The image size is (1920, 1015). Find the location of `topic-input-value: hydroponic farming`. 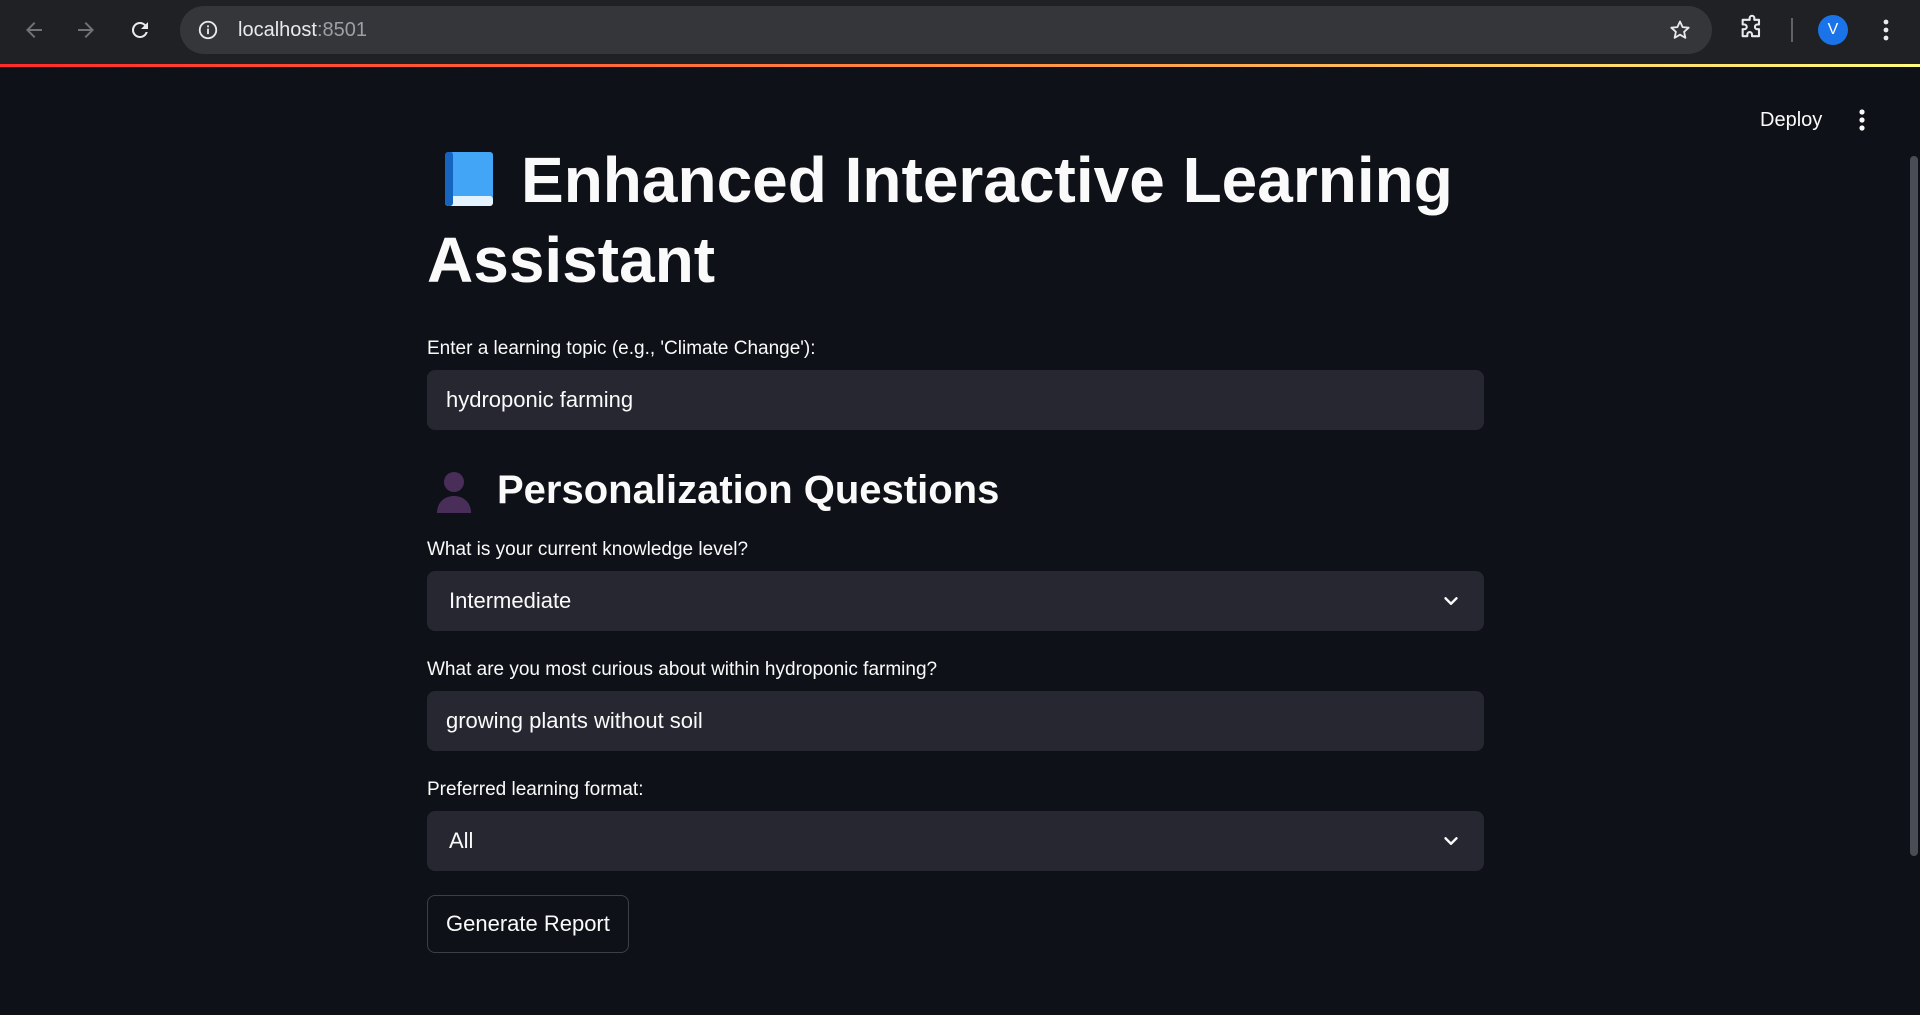

topic-input-value: hydroponic farming is located at coordinates (540, 399).